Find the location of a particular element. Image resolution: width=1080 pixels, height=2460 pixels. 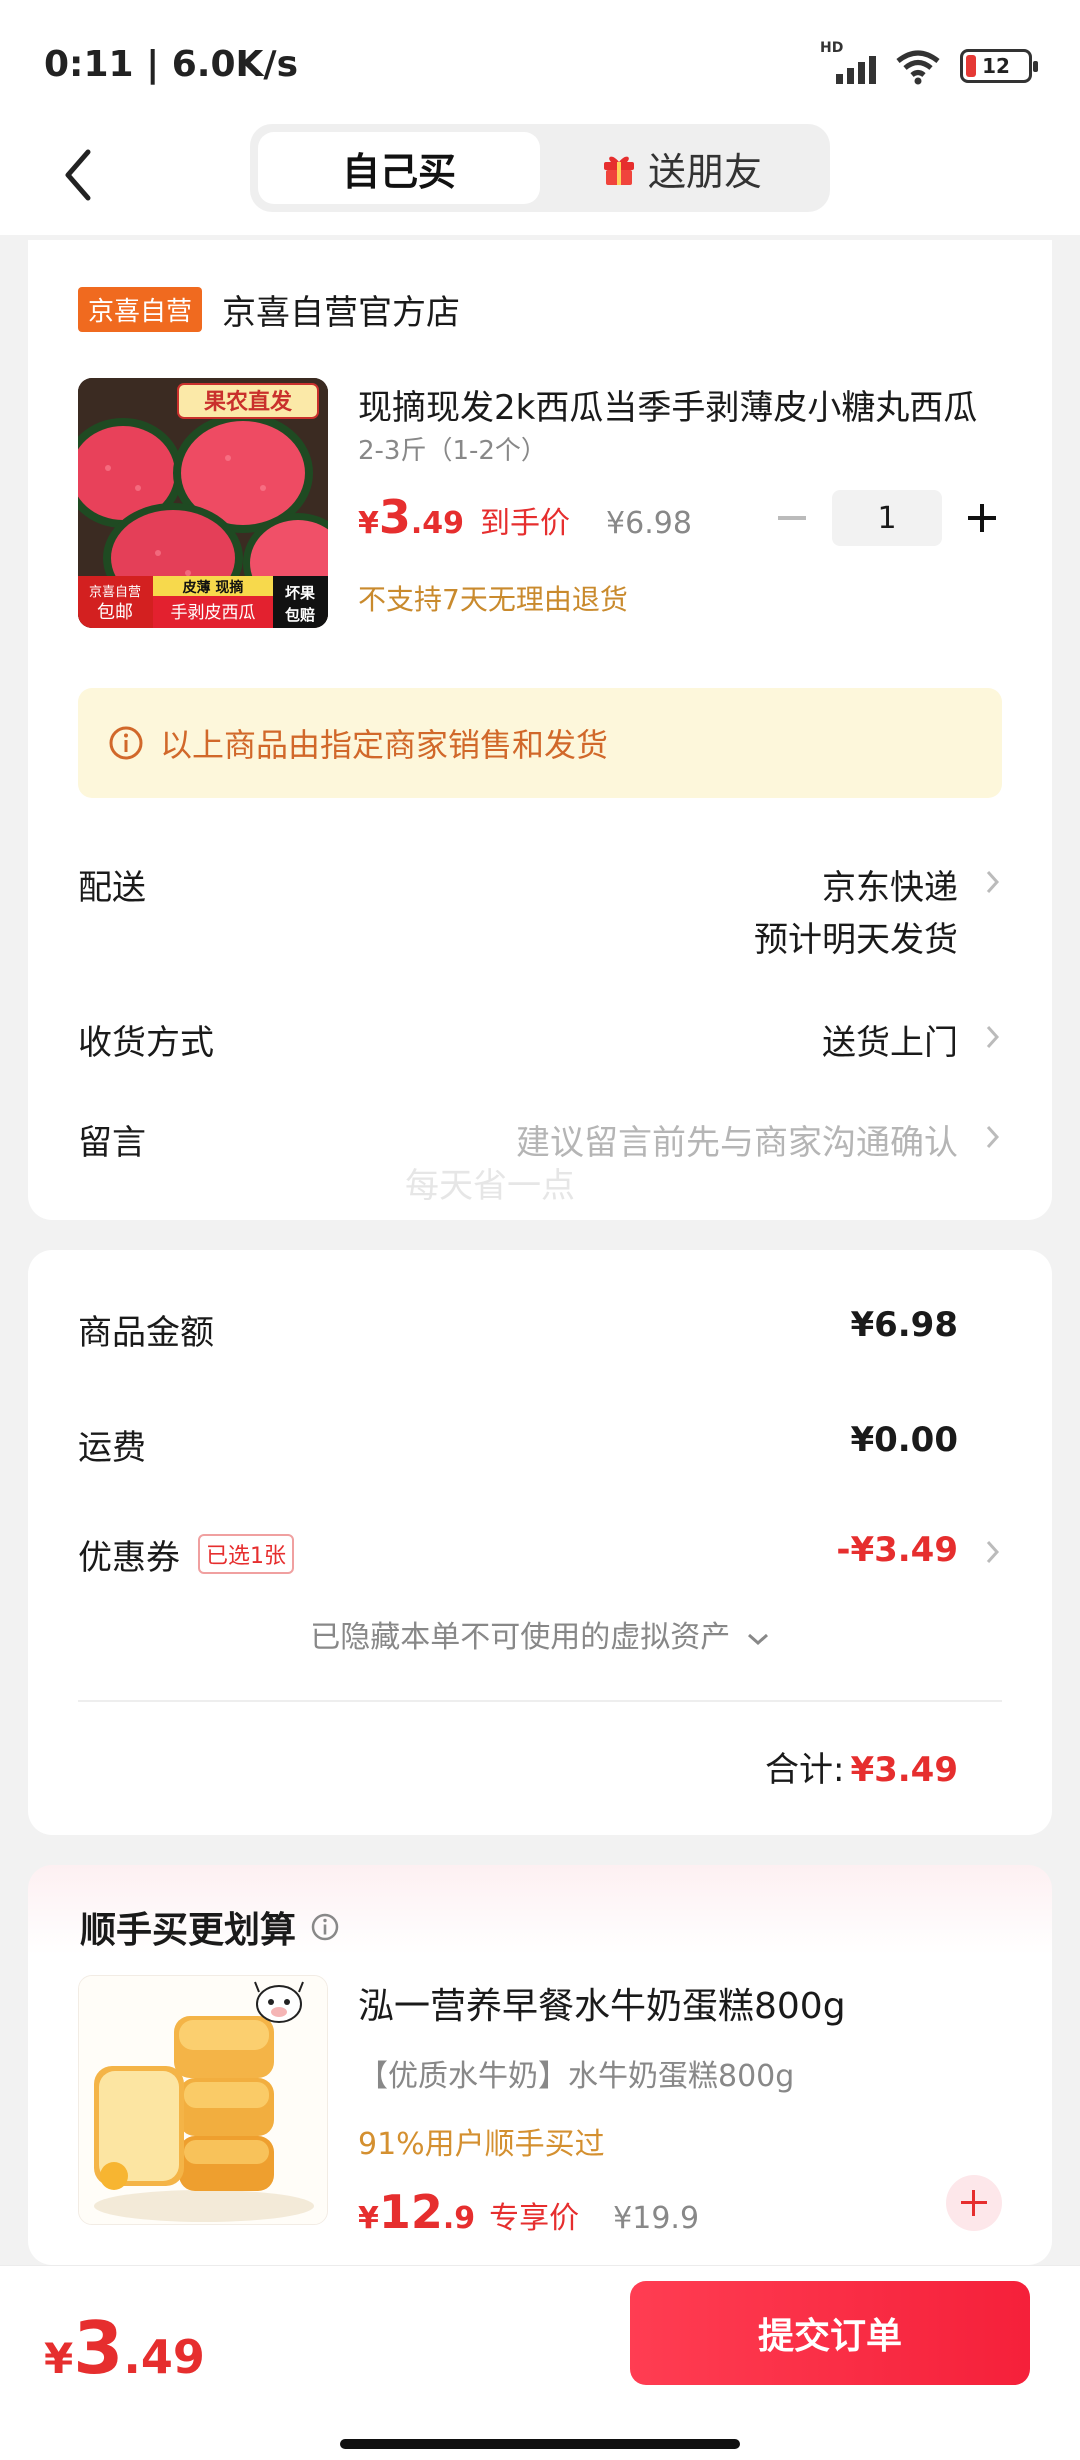

submit-order-button: 提交订单 is located at coordinates (830, 2333).